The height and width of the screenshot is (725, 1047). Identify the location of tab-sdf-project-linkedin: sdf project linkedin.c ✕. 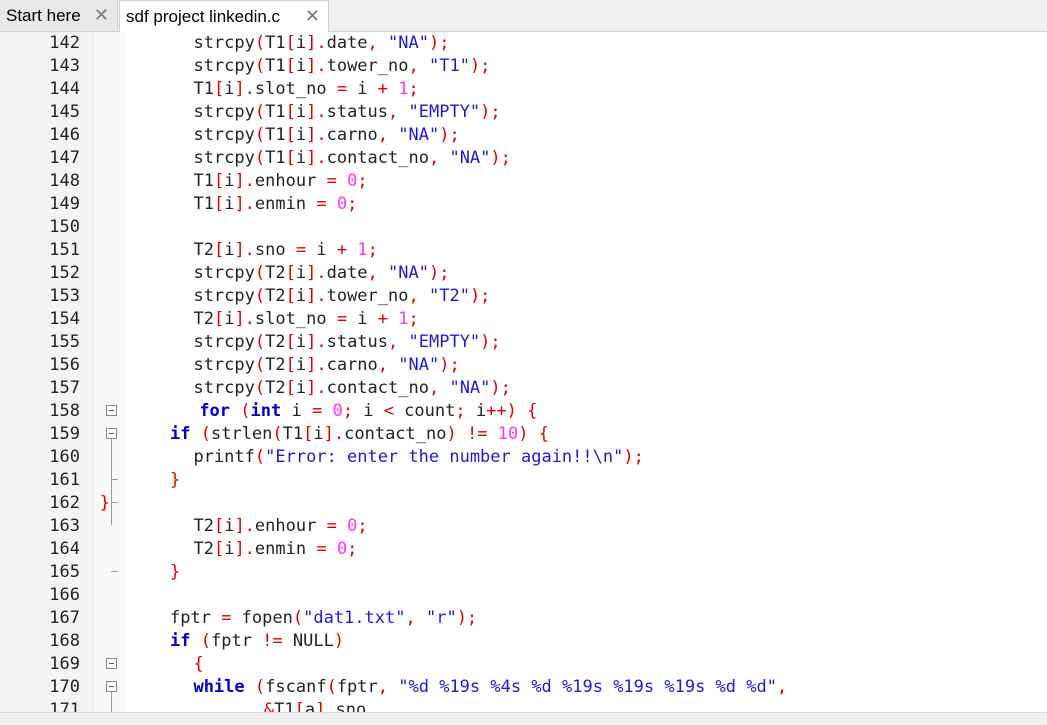
(224, 16).